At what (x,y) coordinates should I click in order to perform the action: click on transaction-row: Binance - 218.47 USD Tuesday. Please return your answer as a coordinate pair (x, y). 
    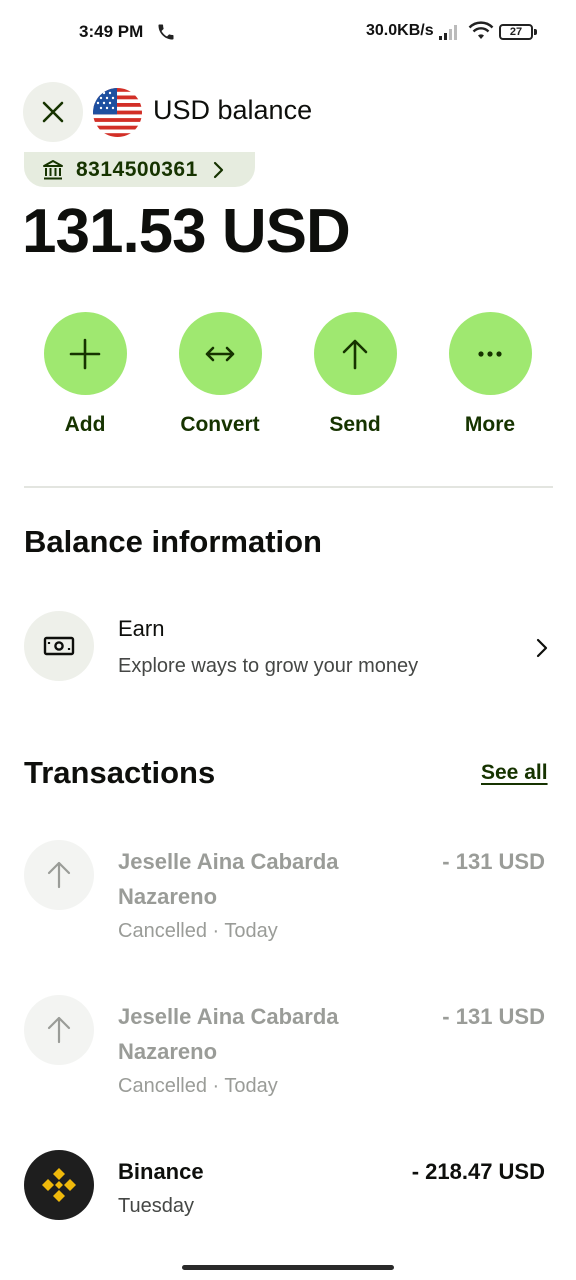
    Looking at the image, I should click on (288, 1190).